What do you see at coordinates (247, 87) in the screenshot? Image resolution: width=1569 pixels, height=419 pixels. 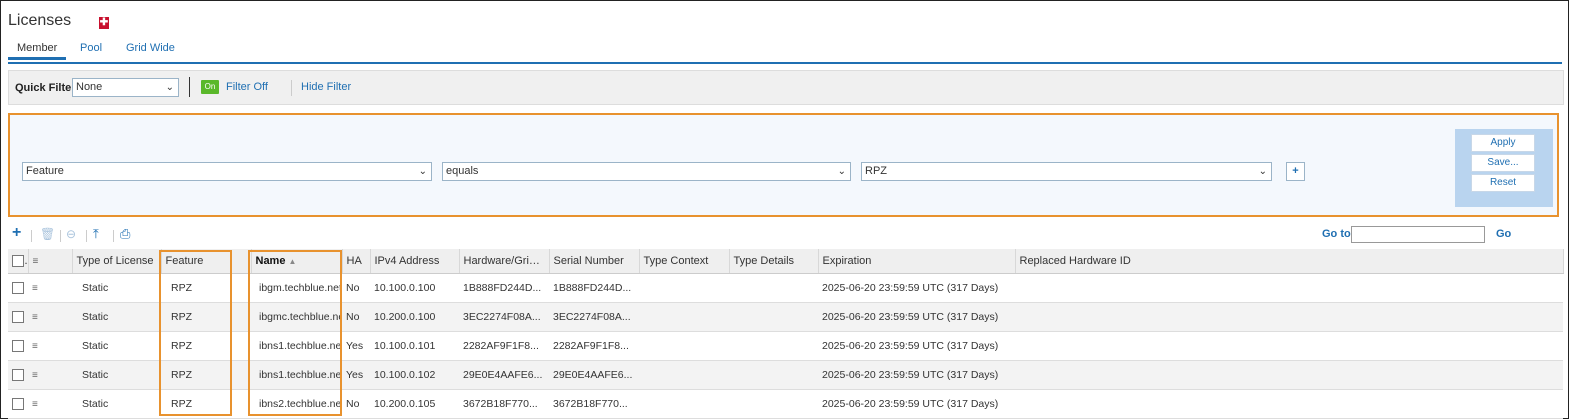 I see `filter-state-link: Filter Off` at bounding box center [247, 87].